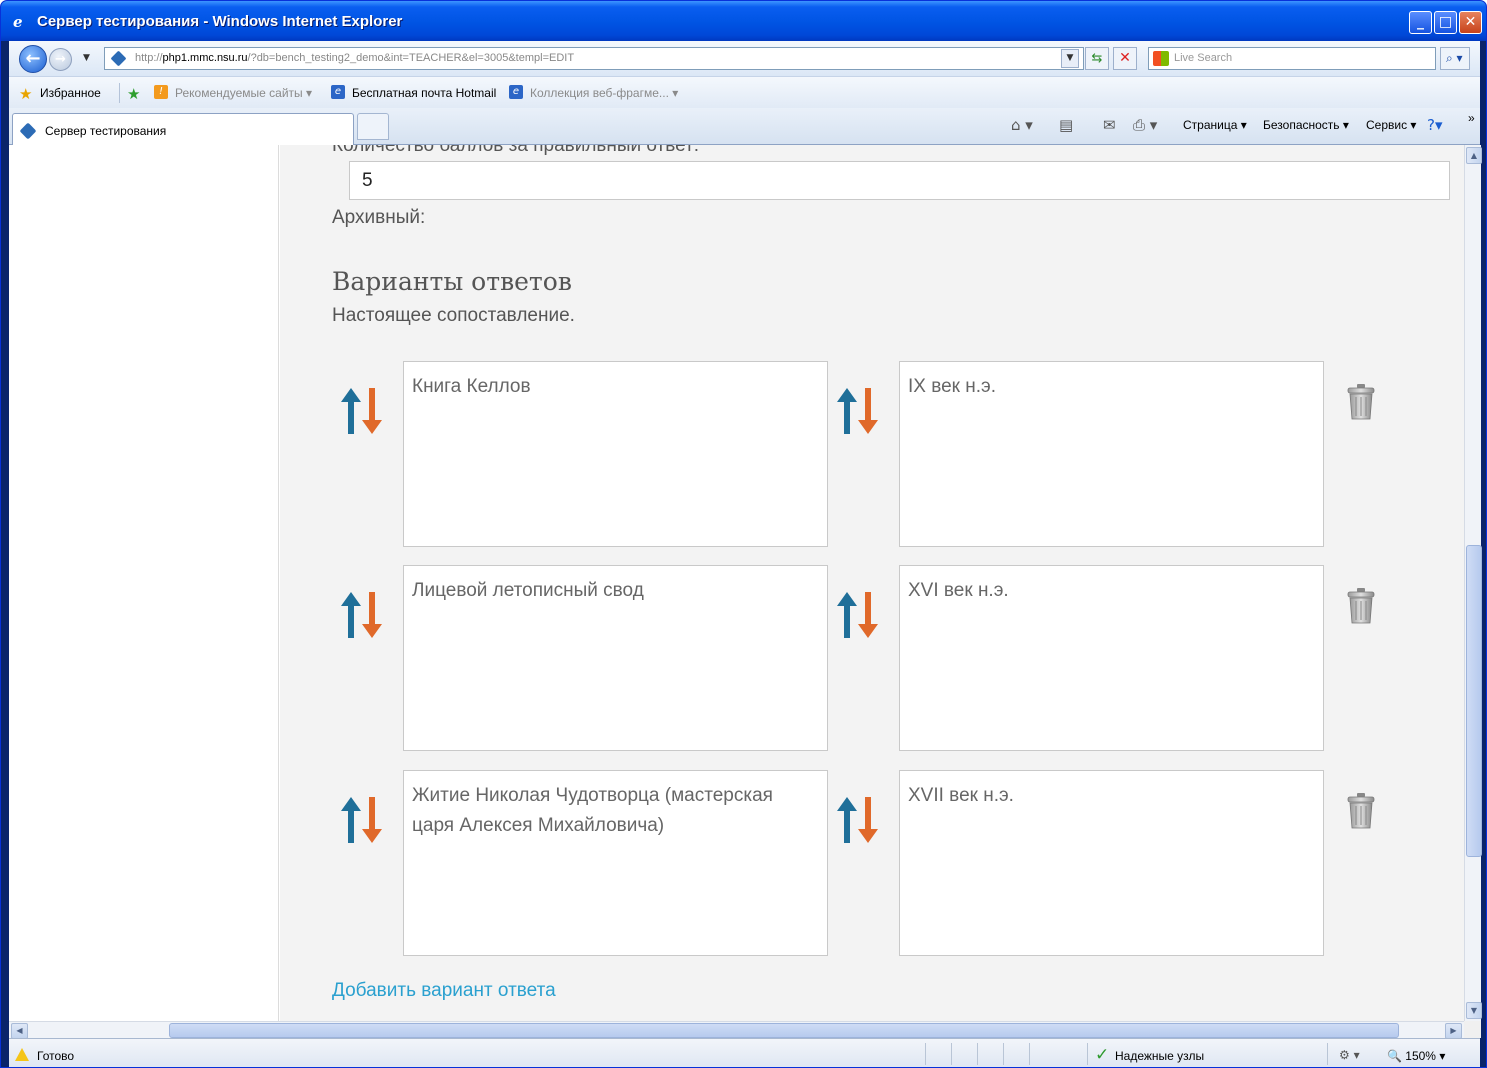 The height and width of the screenshot is (1068, 1487). What do you see at coordinates (373, 126) in the screenshot?
I see `new-tab-button` at bounding box center [373, 126].